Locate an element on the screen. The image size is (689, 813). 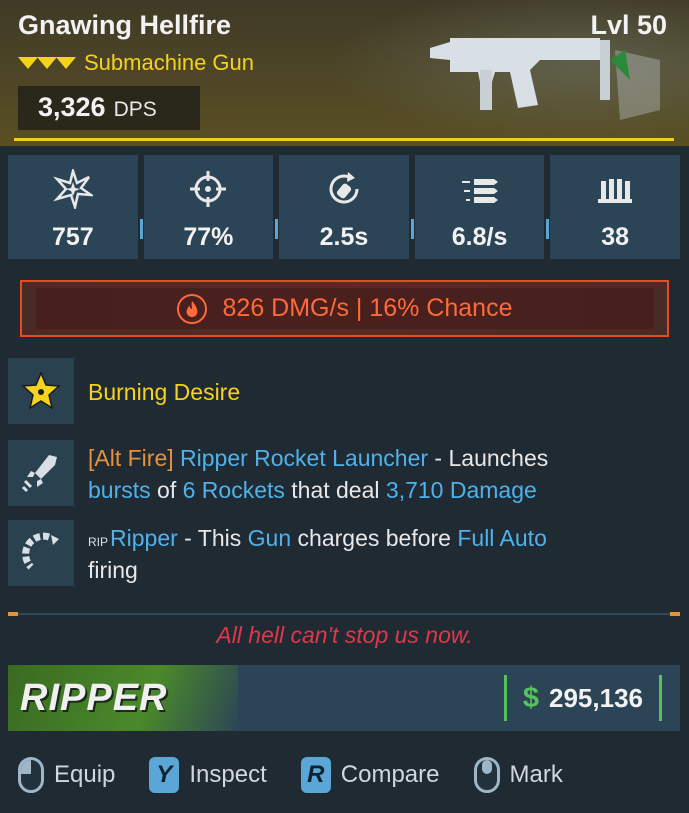
weapon-type: Submachine Gun is located at coordinates (169, 62).